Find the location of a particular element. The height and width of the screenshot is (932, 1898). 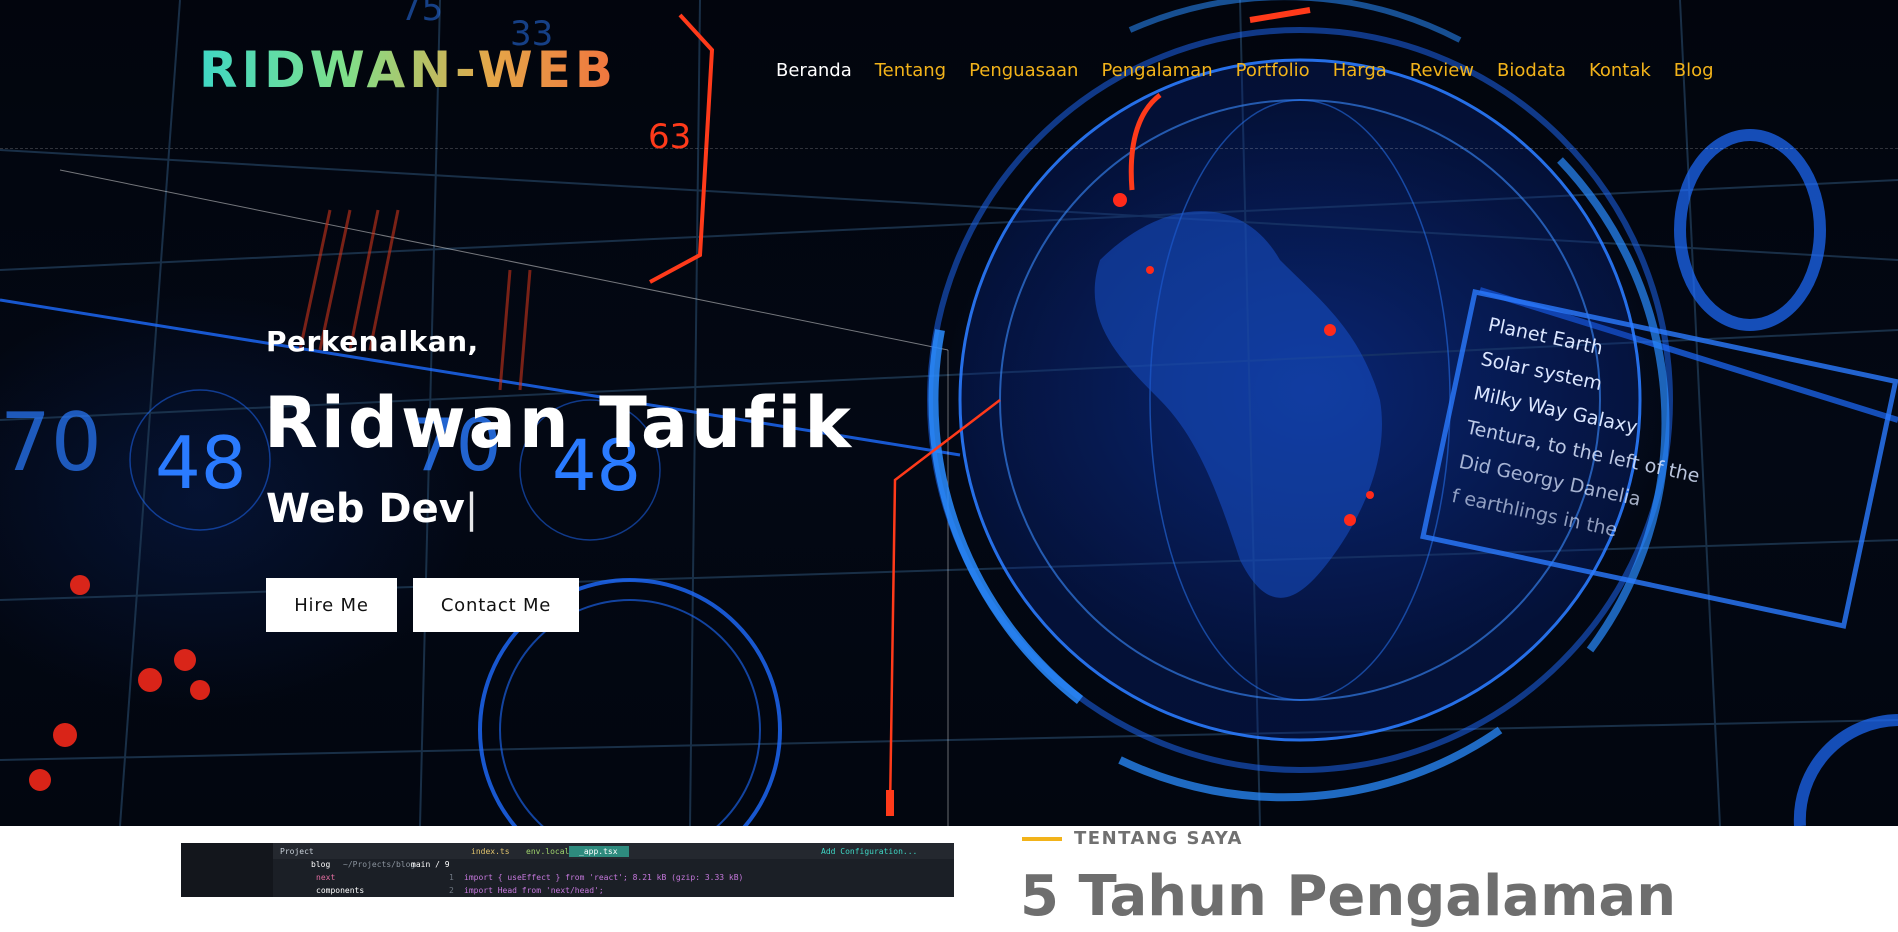

svg-text: 1 is located at coordinates (451, 877).